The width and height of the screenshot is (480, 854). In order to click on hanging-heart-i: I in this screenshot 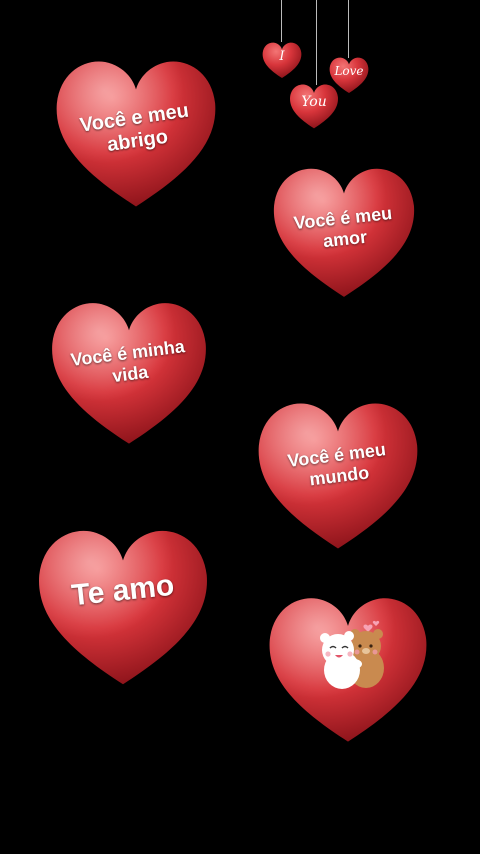, I will do `click(282, 60)`.